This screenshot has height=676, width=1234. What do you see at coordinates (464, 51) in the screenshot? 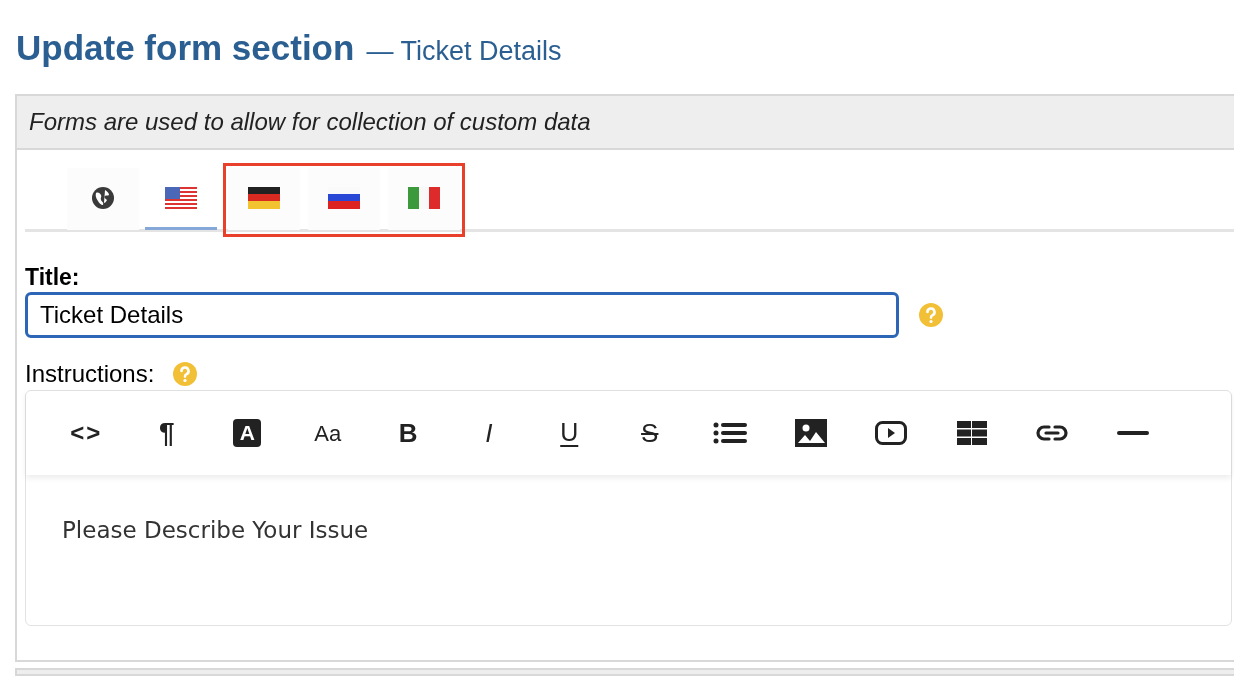
I see `page-subheading: — Ticket Details` at bounding box center [464, 51].